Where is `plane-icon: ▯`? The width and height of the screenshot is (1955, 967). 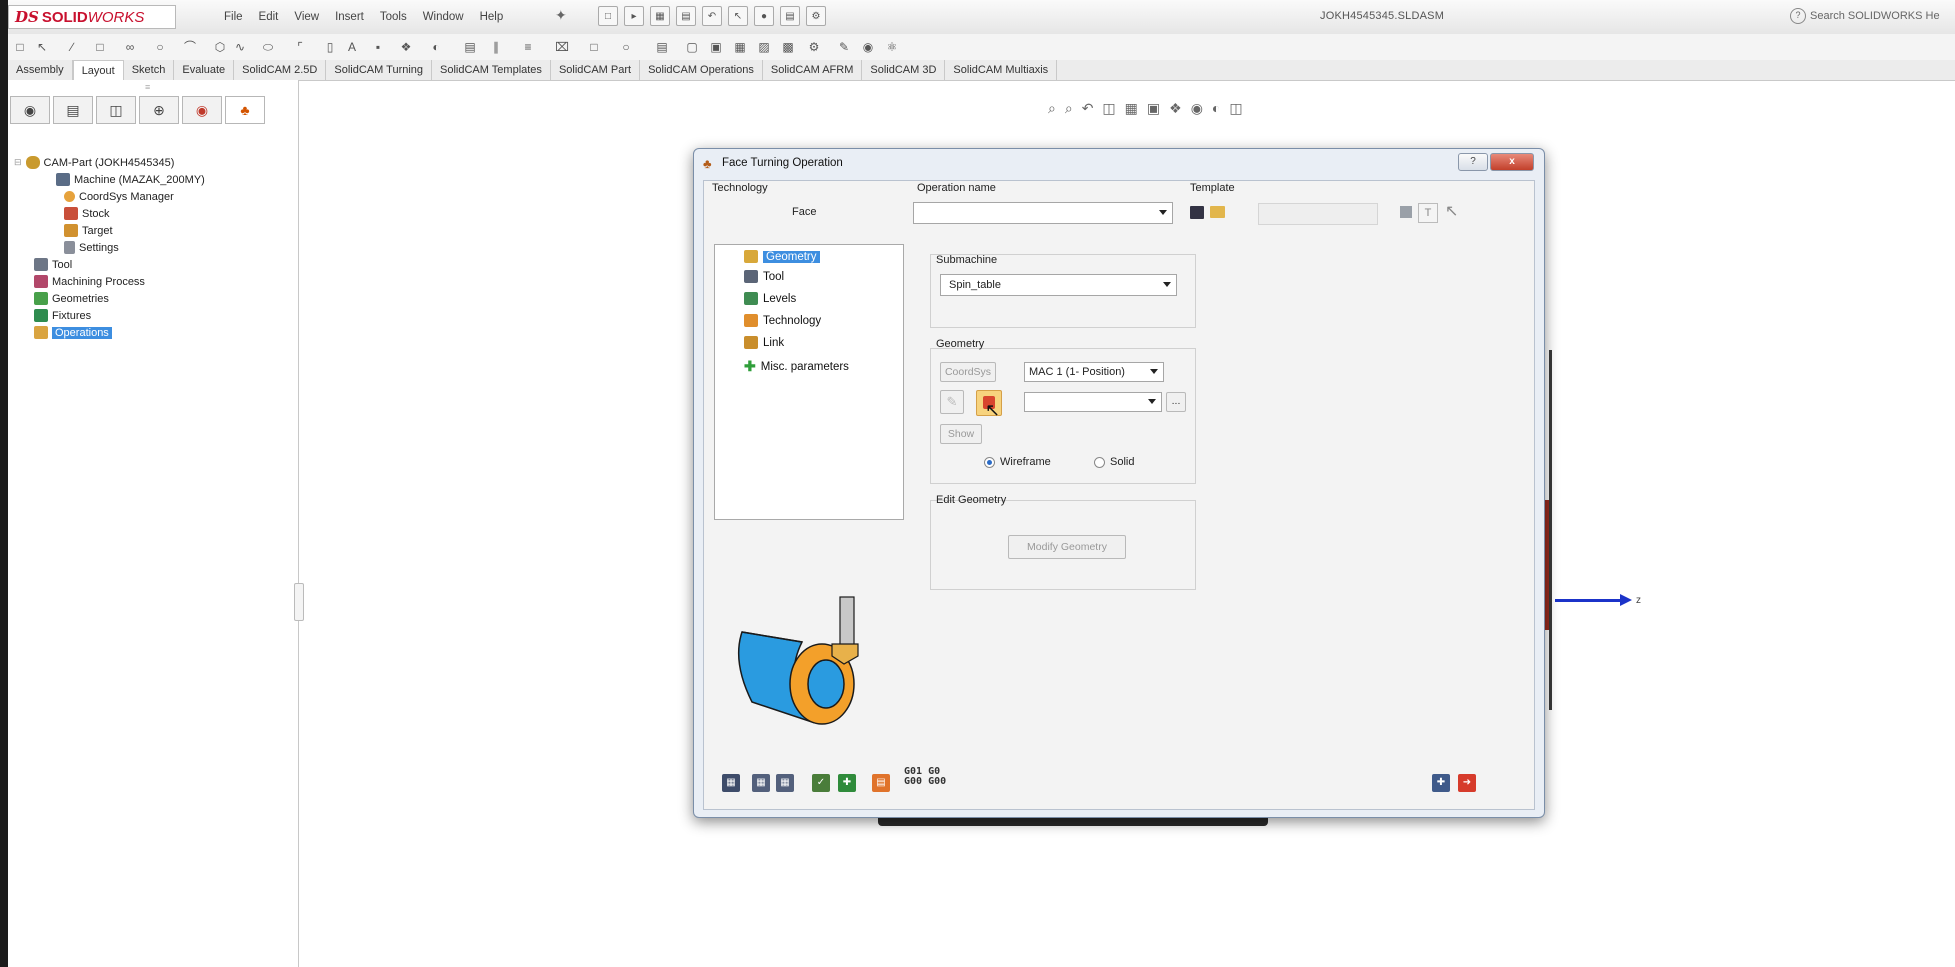 plane-icon: ▯ is located at coordinates (330, 47).